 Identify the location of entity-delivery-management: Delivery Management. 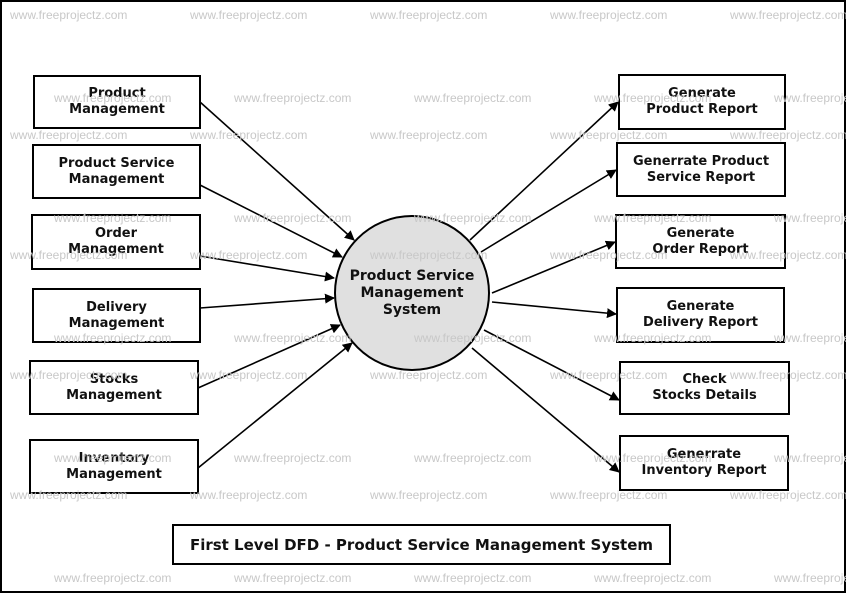
(116, 315).